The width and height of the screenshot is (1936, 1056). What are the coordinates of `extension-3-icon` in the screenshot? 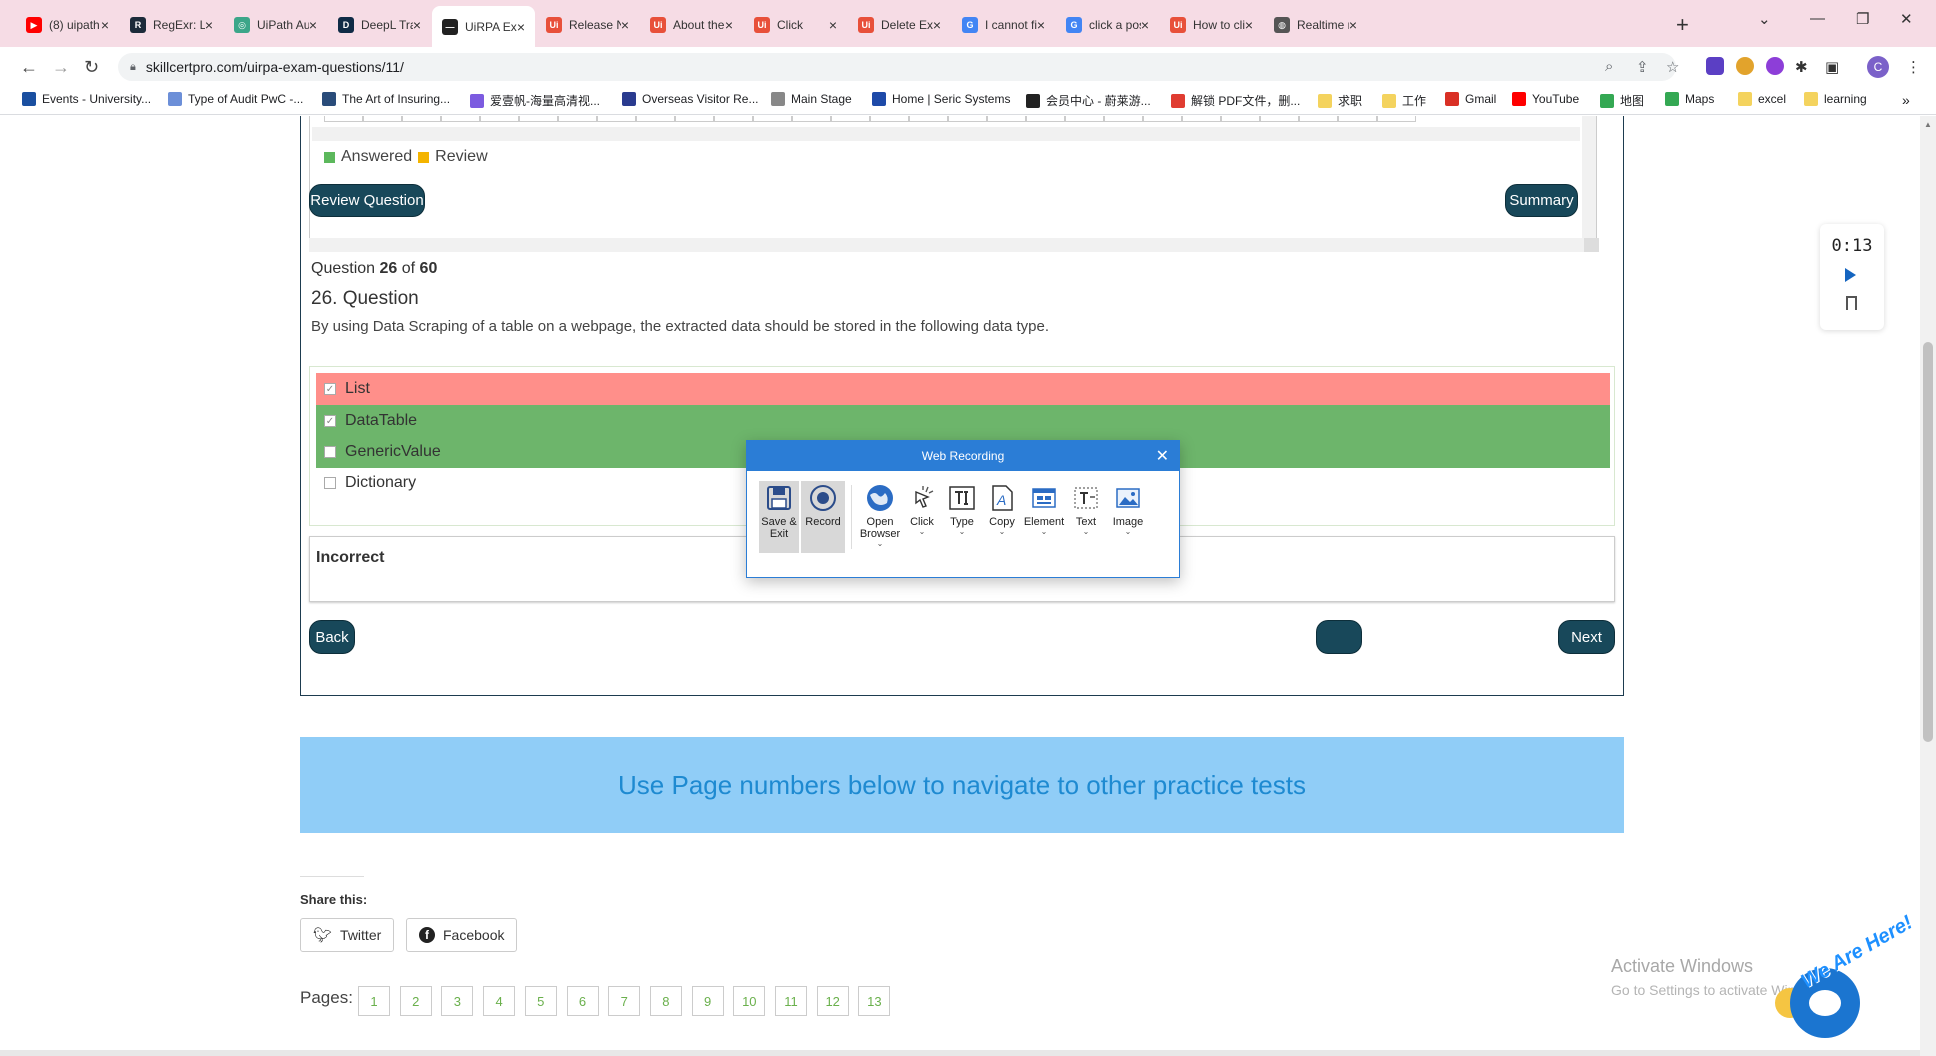 It's located at (1775, 66).